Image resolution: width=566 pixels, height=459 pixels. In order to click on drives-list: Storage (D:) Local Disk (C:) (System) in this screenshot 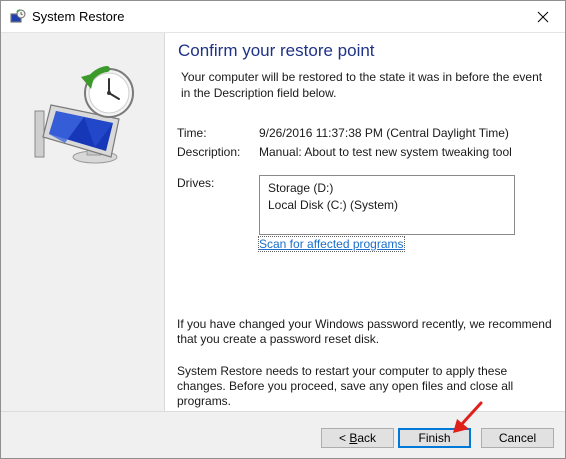, I will do `click(387, 205)`.